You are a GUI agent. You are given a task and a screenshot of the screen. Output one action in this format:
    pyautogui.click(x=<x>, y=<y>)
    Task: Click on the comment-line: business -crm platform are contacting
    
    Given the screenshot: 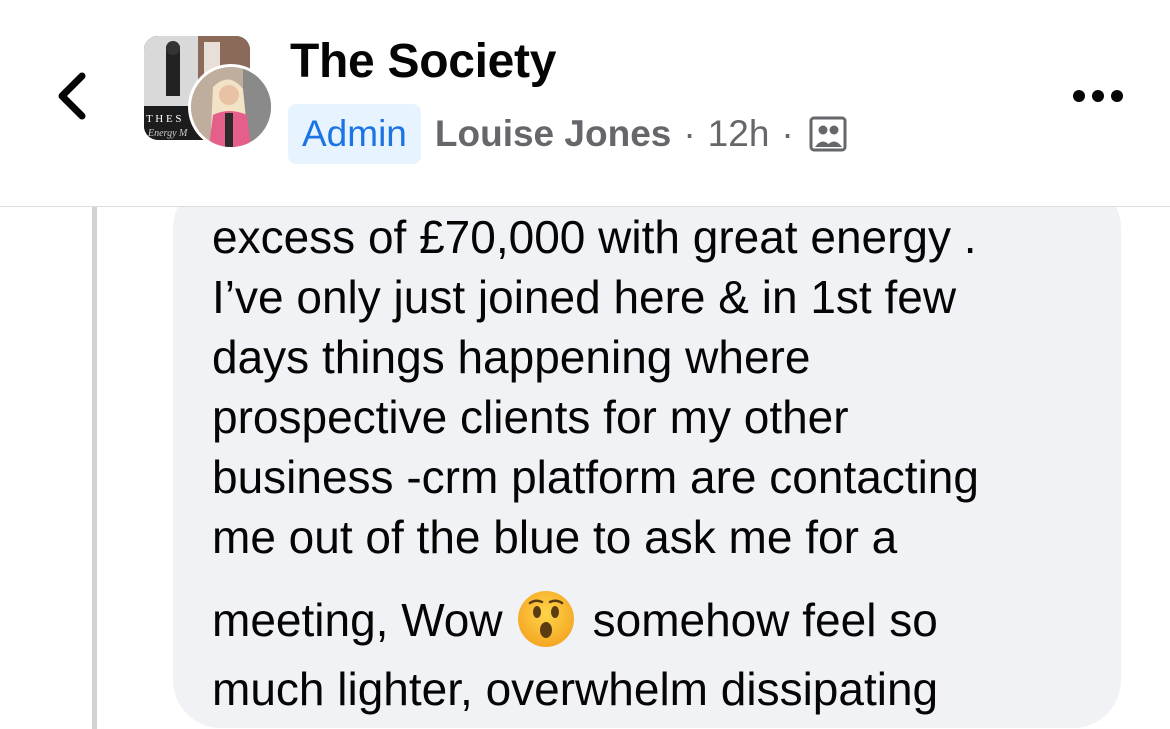 What is the action you would take?
    pyautogui.click(x=595, y=477)
    